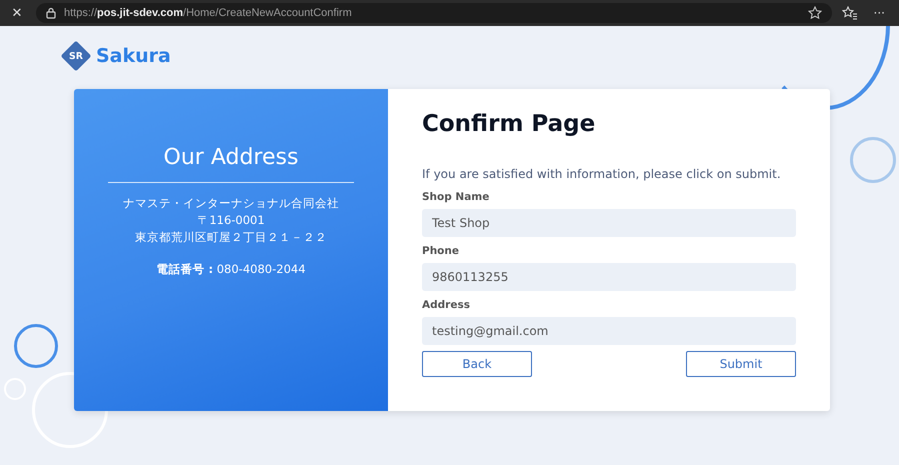  What do you see at coordinates (446, 305) in the screenshot?
I see `field-label: Address` at bounding box center [446, 305].